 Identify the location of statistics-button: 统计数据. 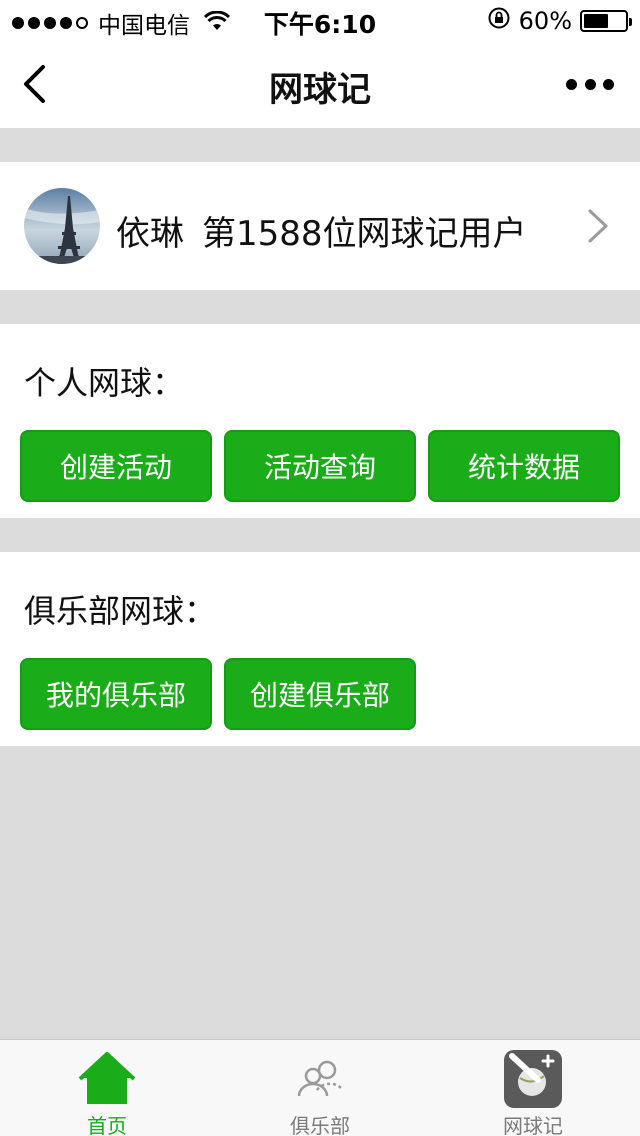
(524, 466).